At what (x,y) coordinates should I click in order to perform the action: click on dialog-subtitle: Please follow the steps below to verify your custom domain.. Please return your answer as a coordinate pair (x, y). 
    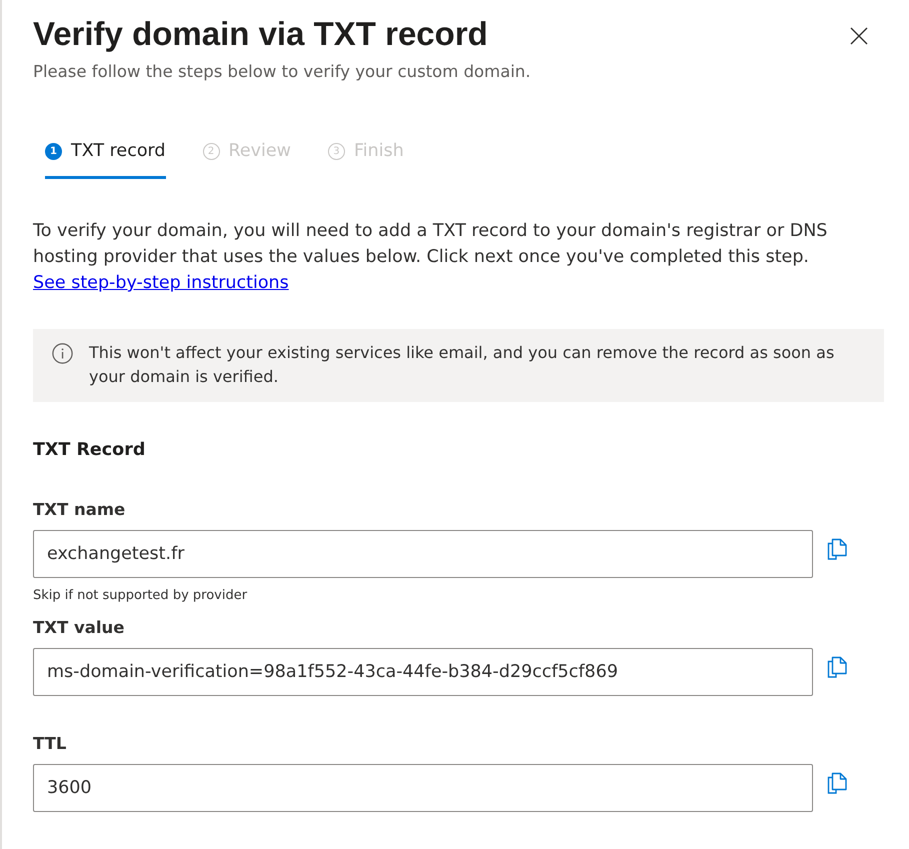
    Looking at the image, I should click on (282, 72).